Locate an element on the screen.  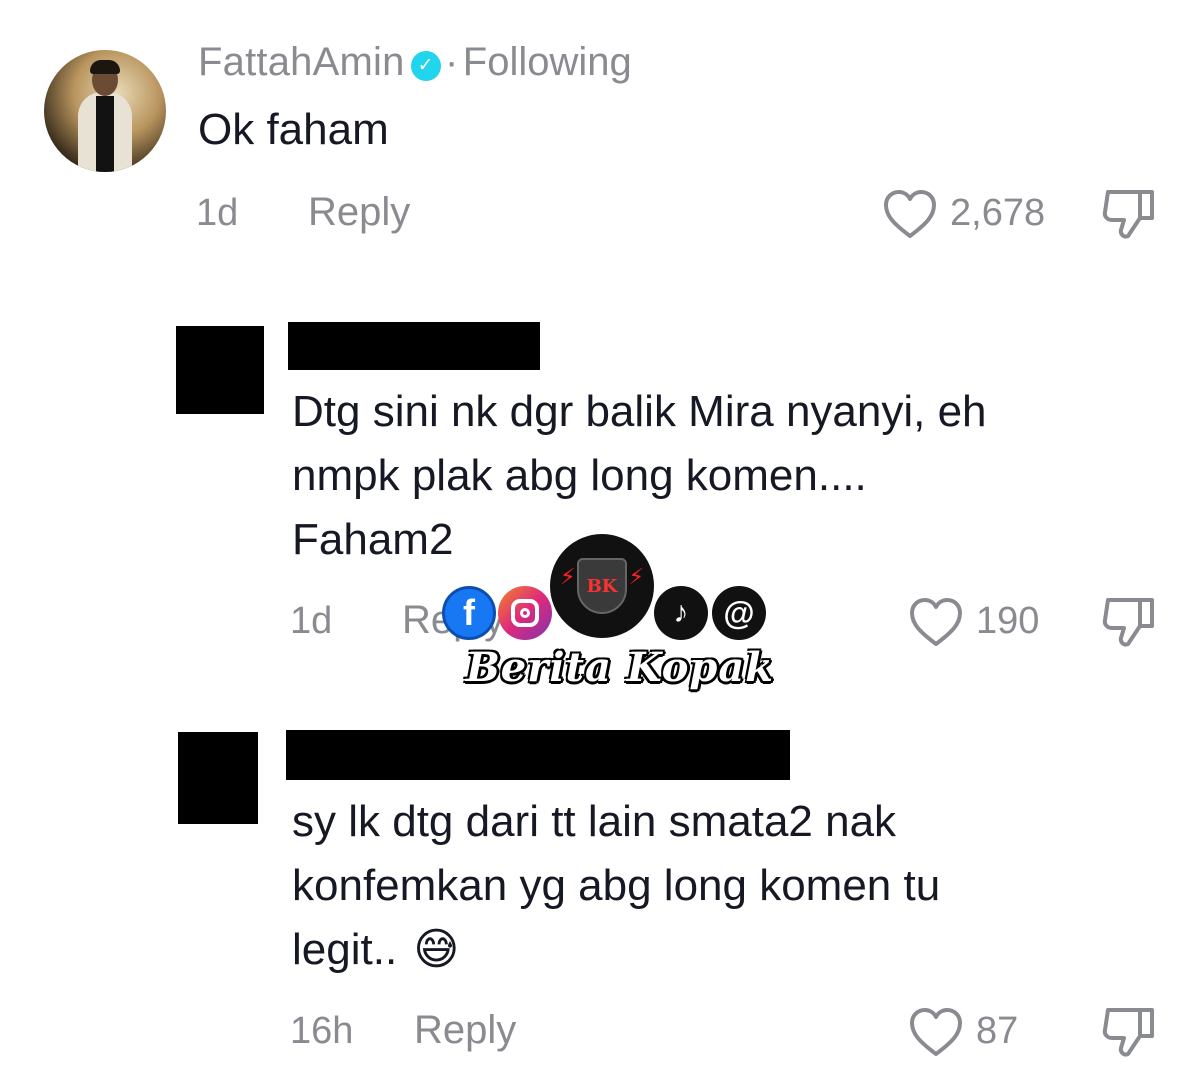
like-count: 87 is located at coordinates (997, 1031).